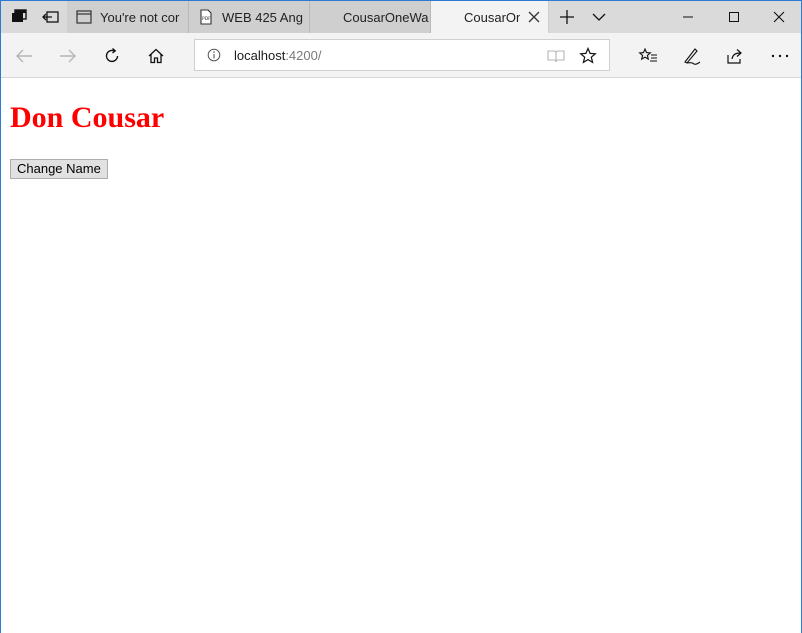 The width and height of the screenshot is (802, 633). I want to click on svg-text: PDF, so click(206, 19).